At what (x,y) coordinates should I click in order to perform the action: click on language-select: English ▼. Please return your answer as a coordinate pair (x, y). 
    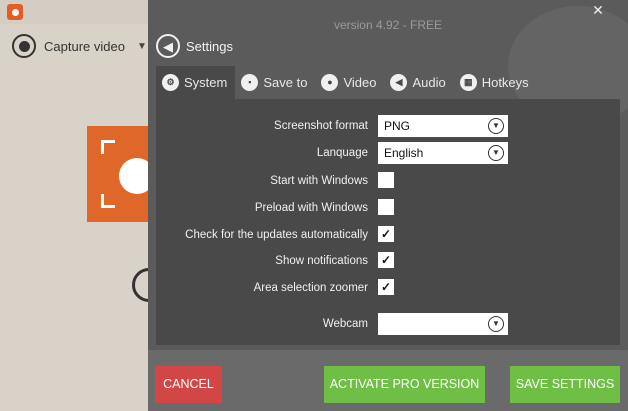
    Looking at the image, I should click on (443, 153).